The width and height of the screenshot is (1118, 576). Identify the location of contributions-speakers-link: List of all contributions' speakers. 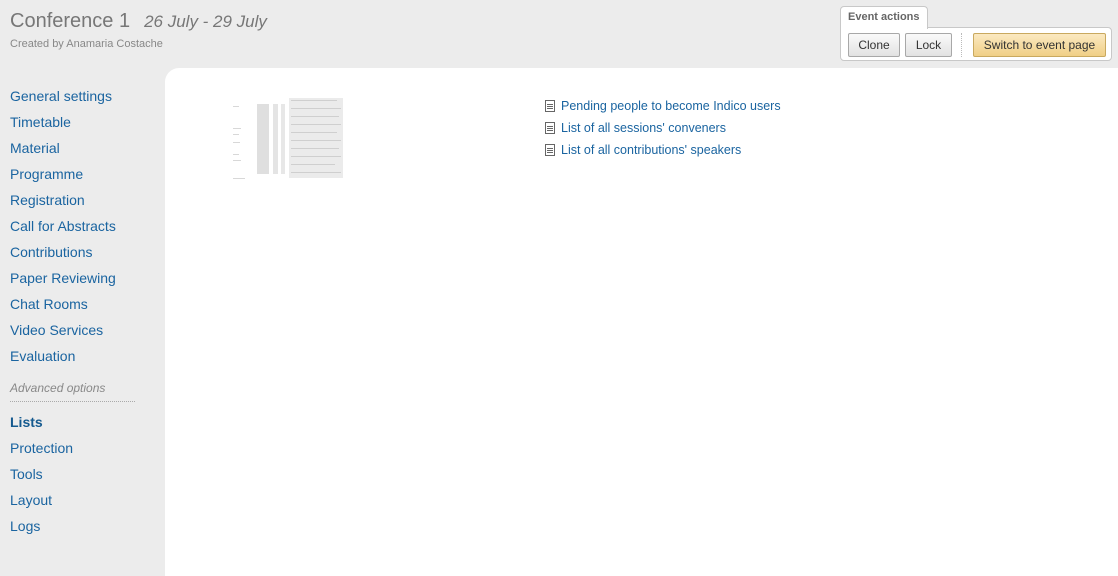
(663, 150).